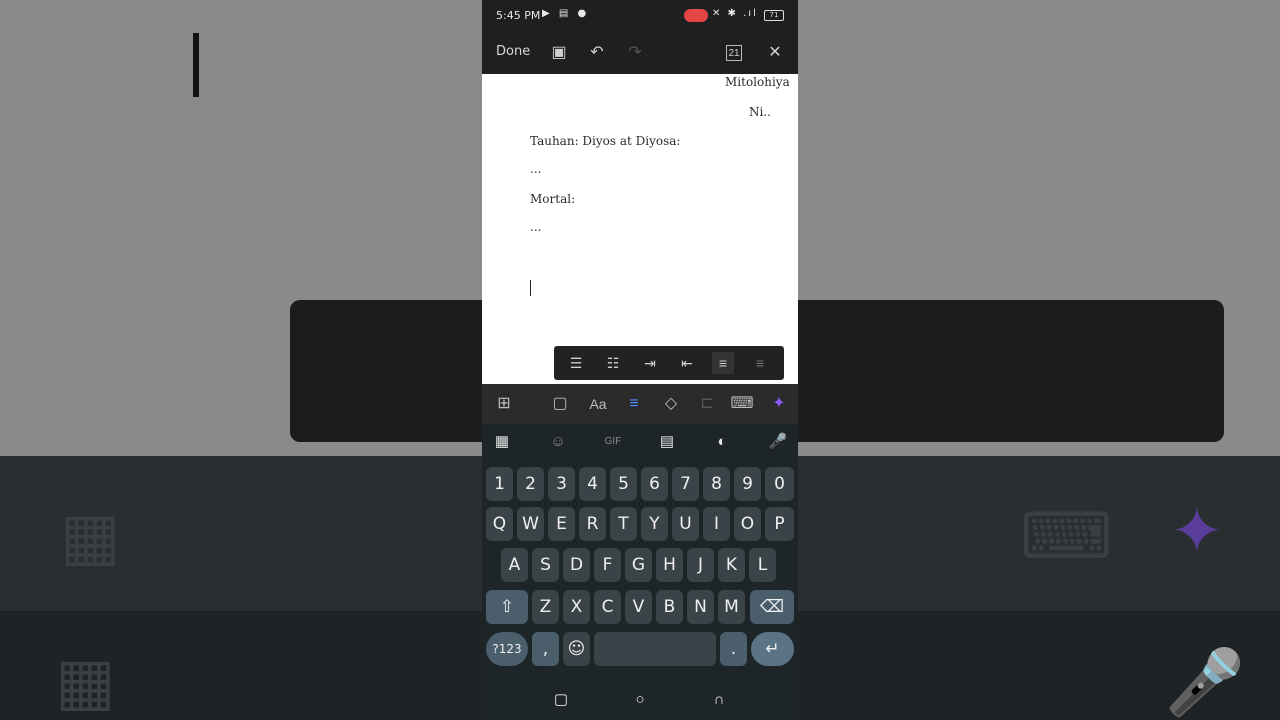  I want to click on key-v: V, so click(638, 607).